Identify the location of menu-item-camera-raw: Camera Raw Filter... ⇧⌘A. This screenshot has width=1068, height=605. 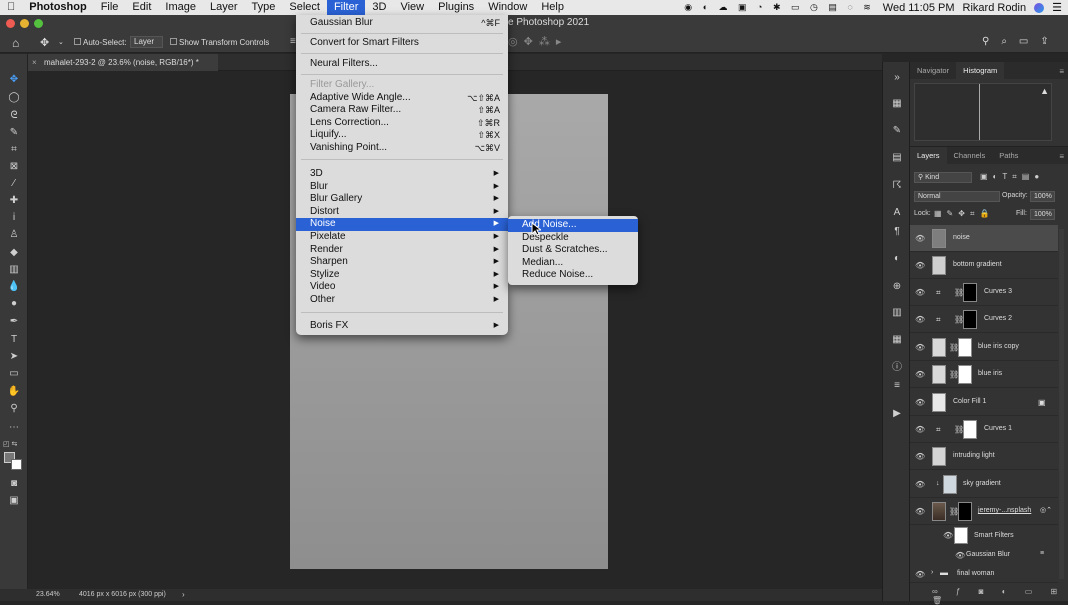
(402, 110).